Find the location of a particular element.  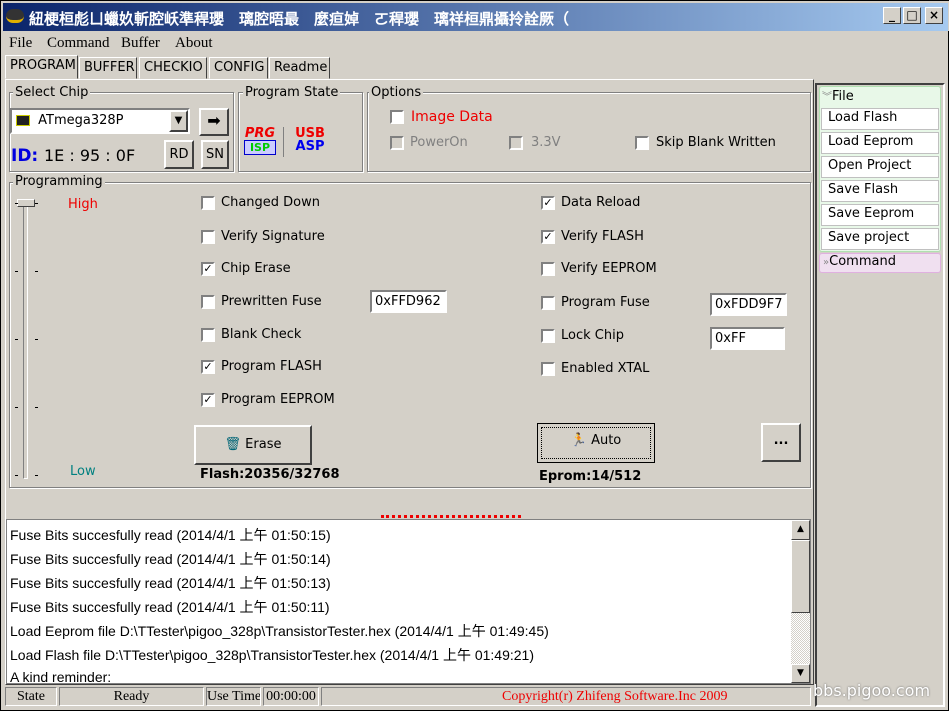

tab-program: PROGRAM is located at coordinates (41, 67).